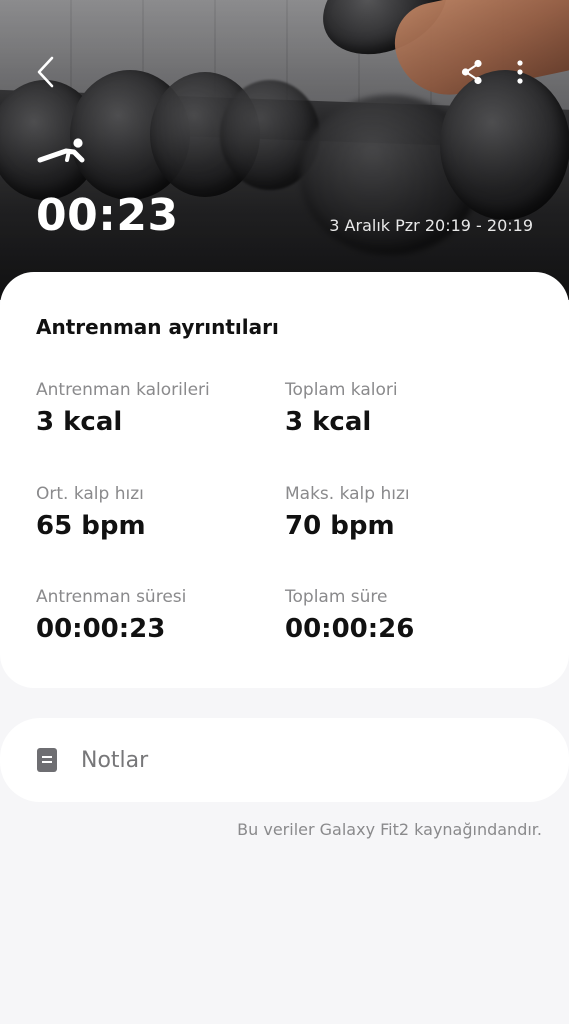  I want to click on more-options-button, so click(520, 72).